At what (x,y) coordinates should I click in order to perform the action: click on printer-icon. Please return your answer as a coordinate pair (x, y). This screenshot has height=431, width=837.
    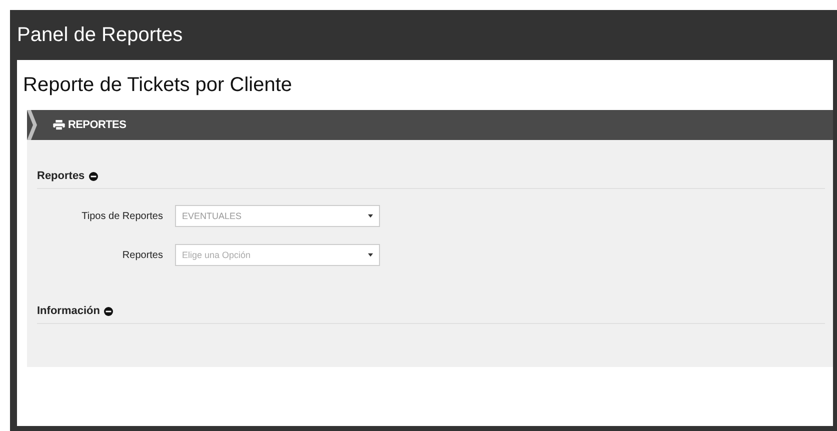
    Looking at the image, I should click on (59, 125).